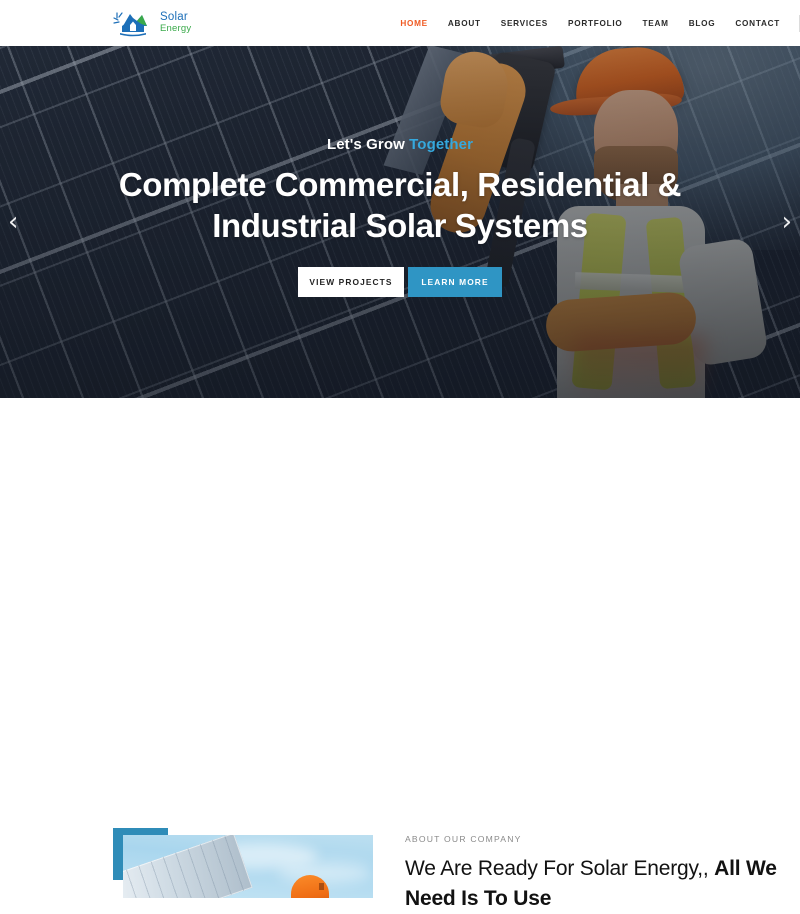  I want to click on carousel-prev-arrow-icon: ‹, so click(13, 222).